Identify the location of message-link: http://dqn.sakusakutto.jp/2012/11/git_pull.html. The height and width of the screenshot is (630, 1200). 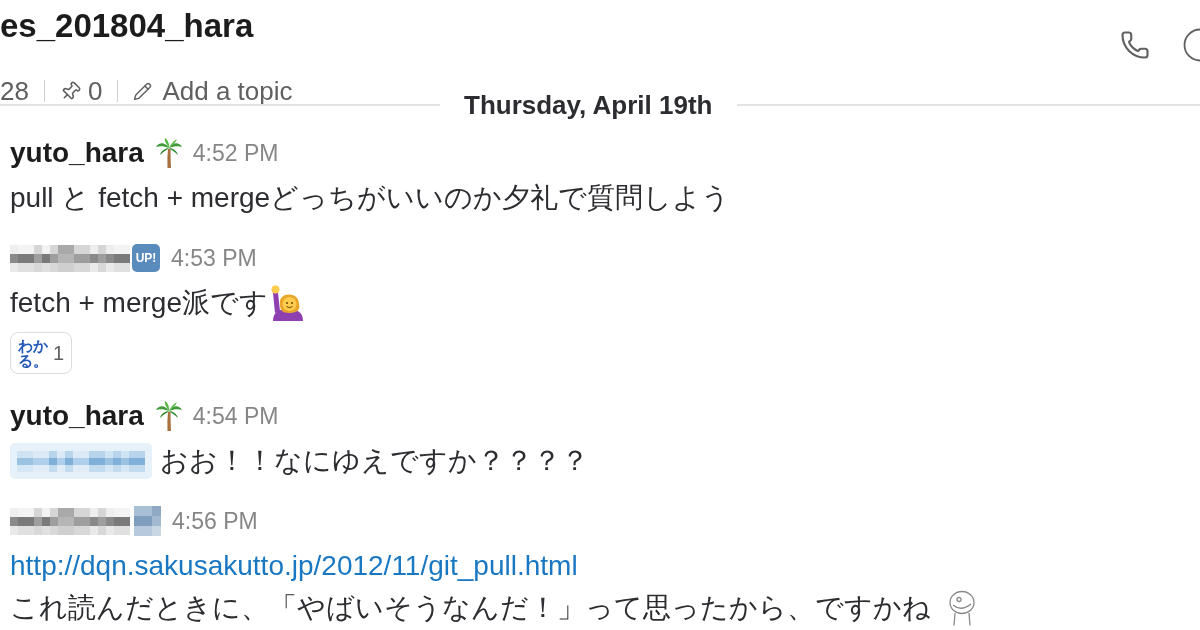
(294, 566).